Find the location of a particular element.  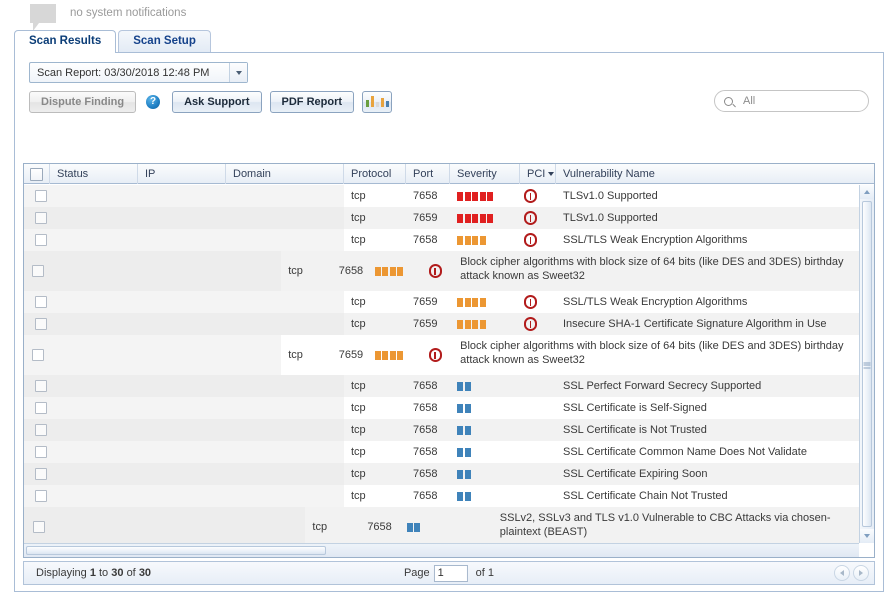

bar-chart-icon-button is located at coordinates (377, 102).